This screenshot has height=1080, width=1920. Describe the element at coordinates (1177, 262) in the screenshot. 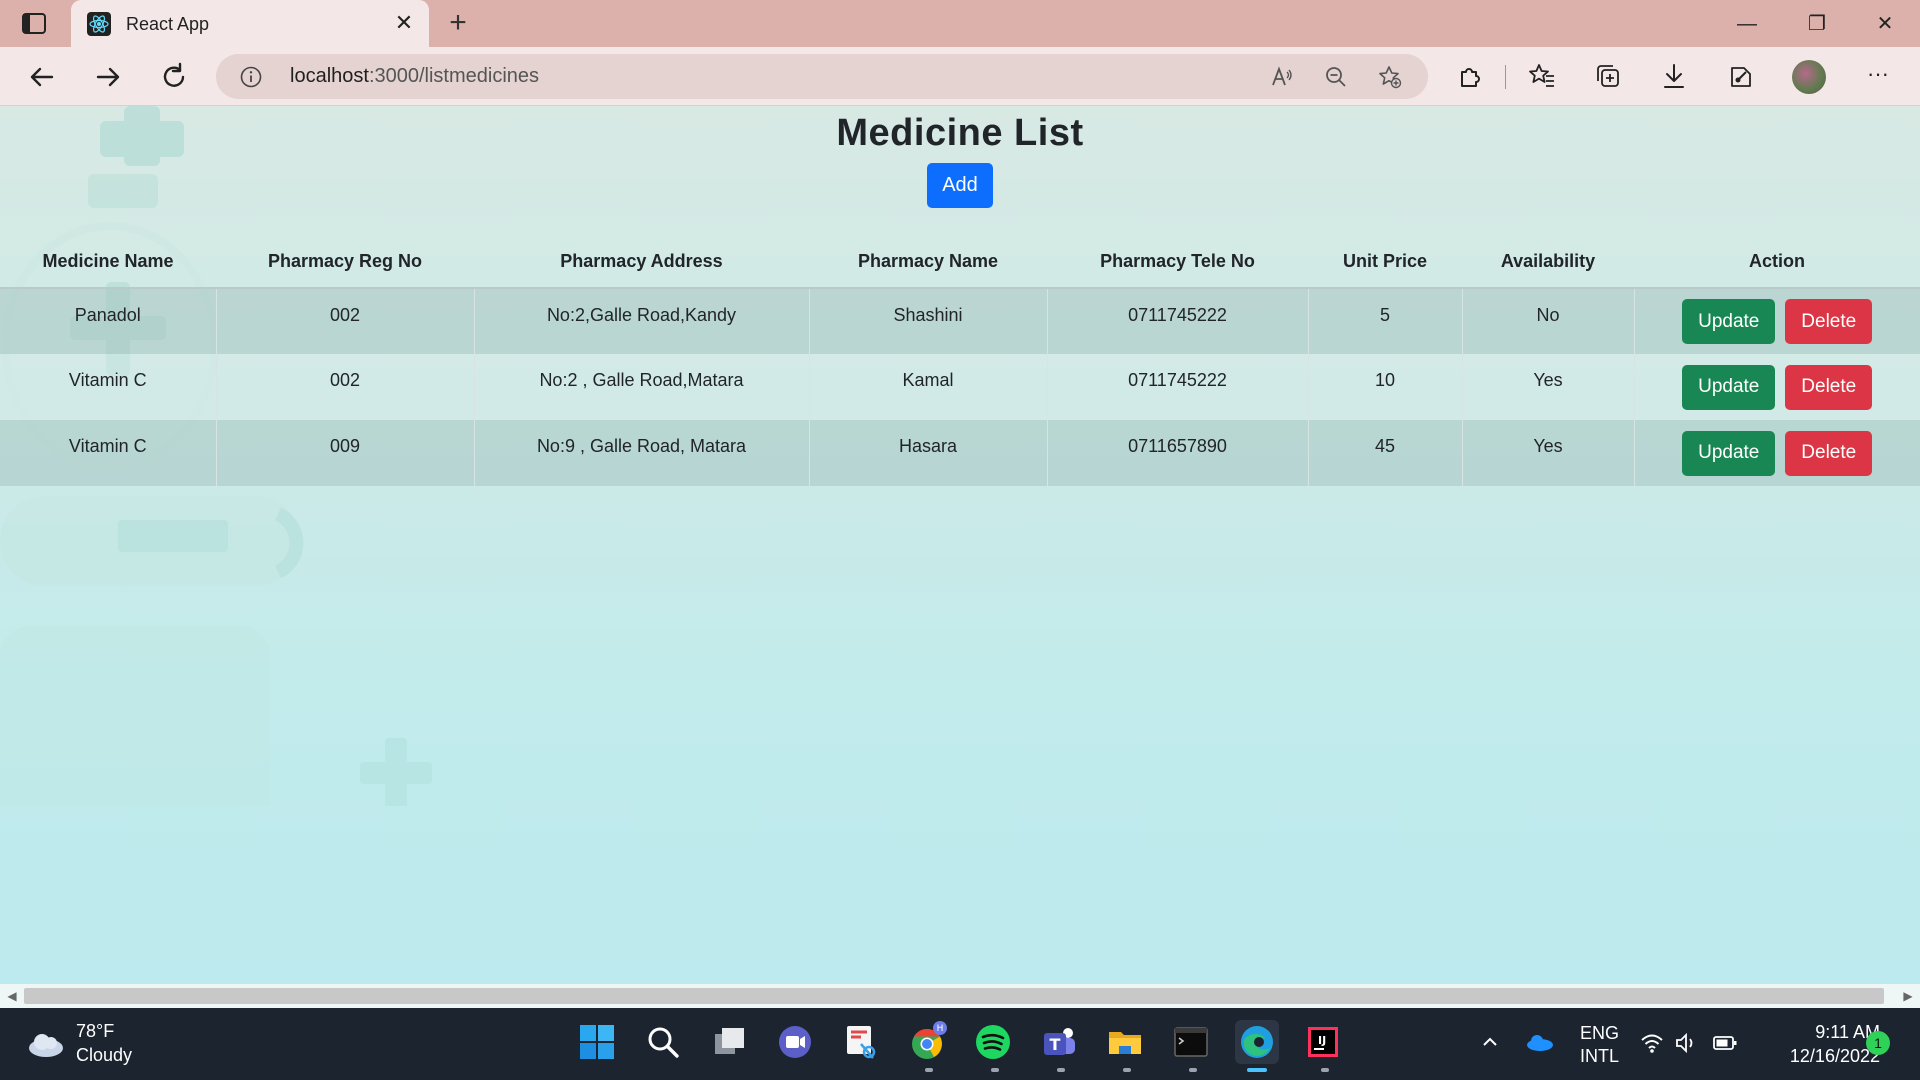

I see `header-pharmacy-tele-no: Pharmacy Tele No` at that location.